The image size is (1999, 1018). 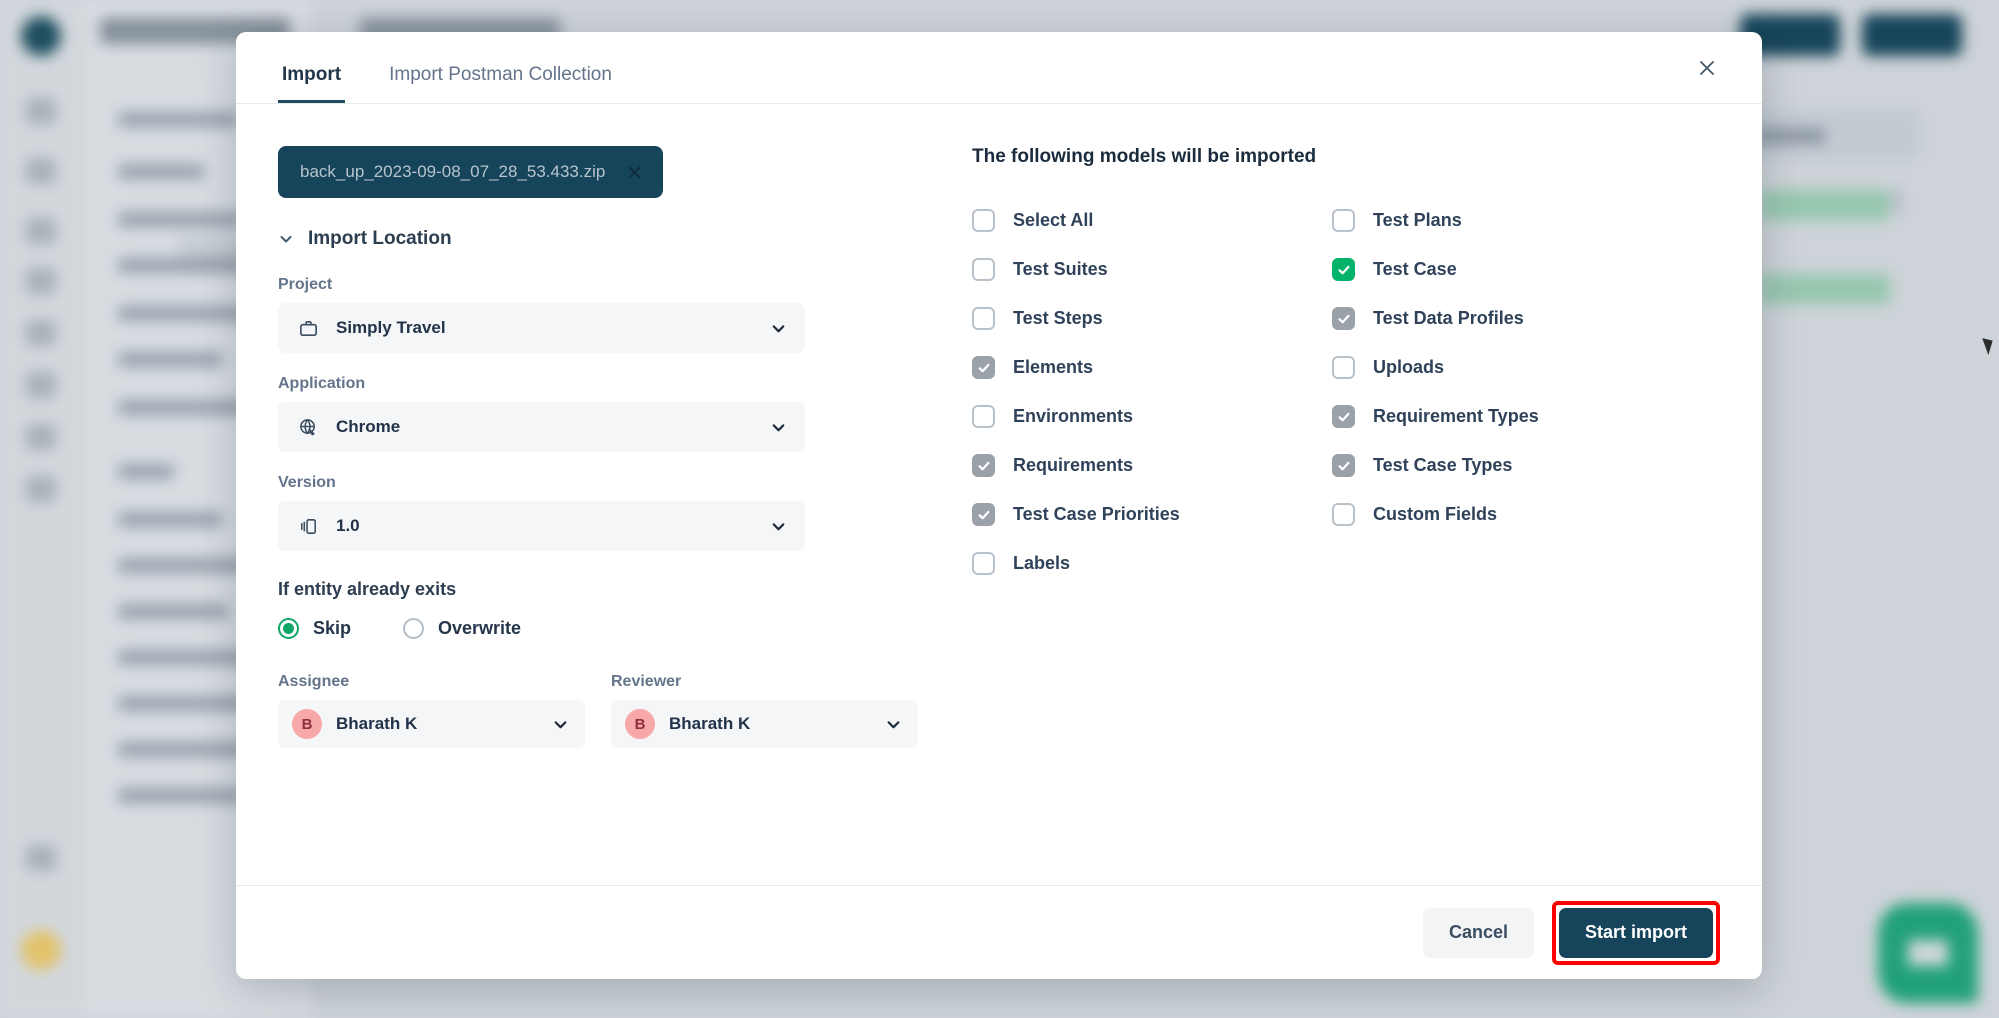 What do you see at coordinates (1058, 318) in the screenshot?
I see `checkbox-label-test-steps: Test Steps` at bounding box center [1058, 318].